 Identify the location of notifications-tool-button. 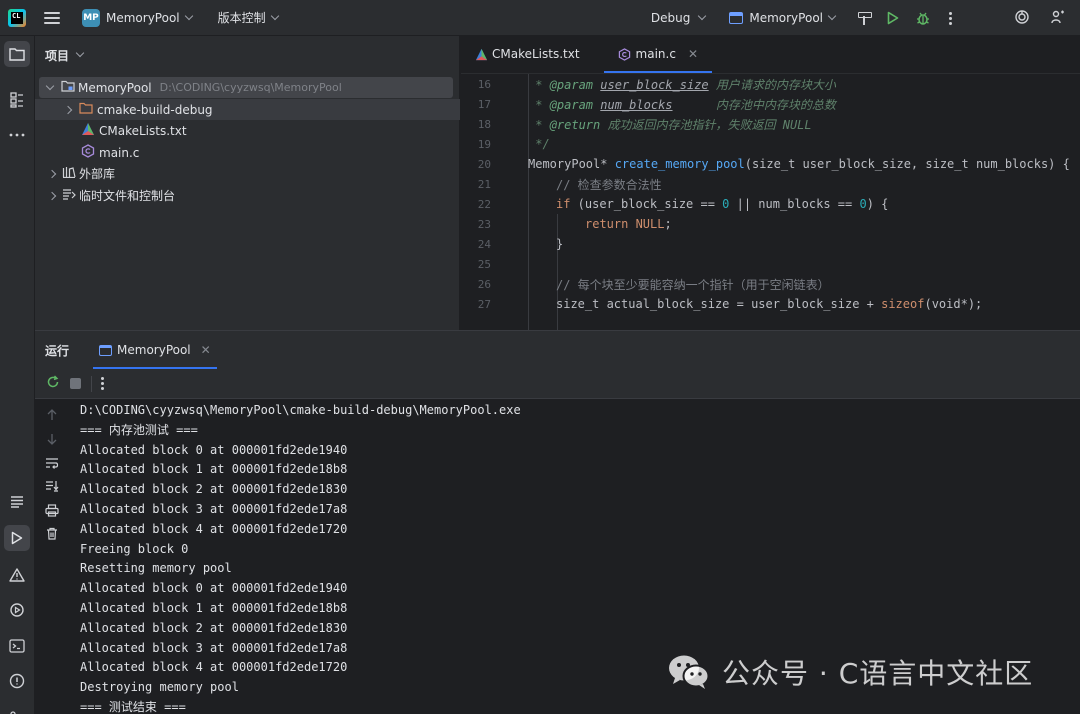
(17, 681).